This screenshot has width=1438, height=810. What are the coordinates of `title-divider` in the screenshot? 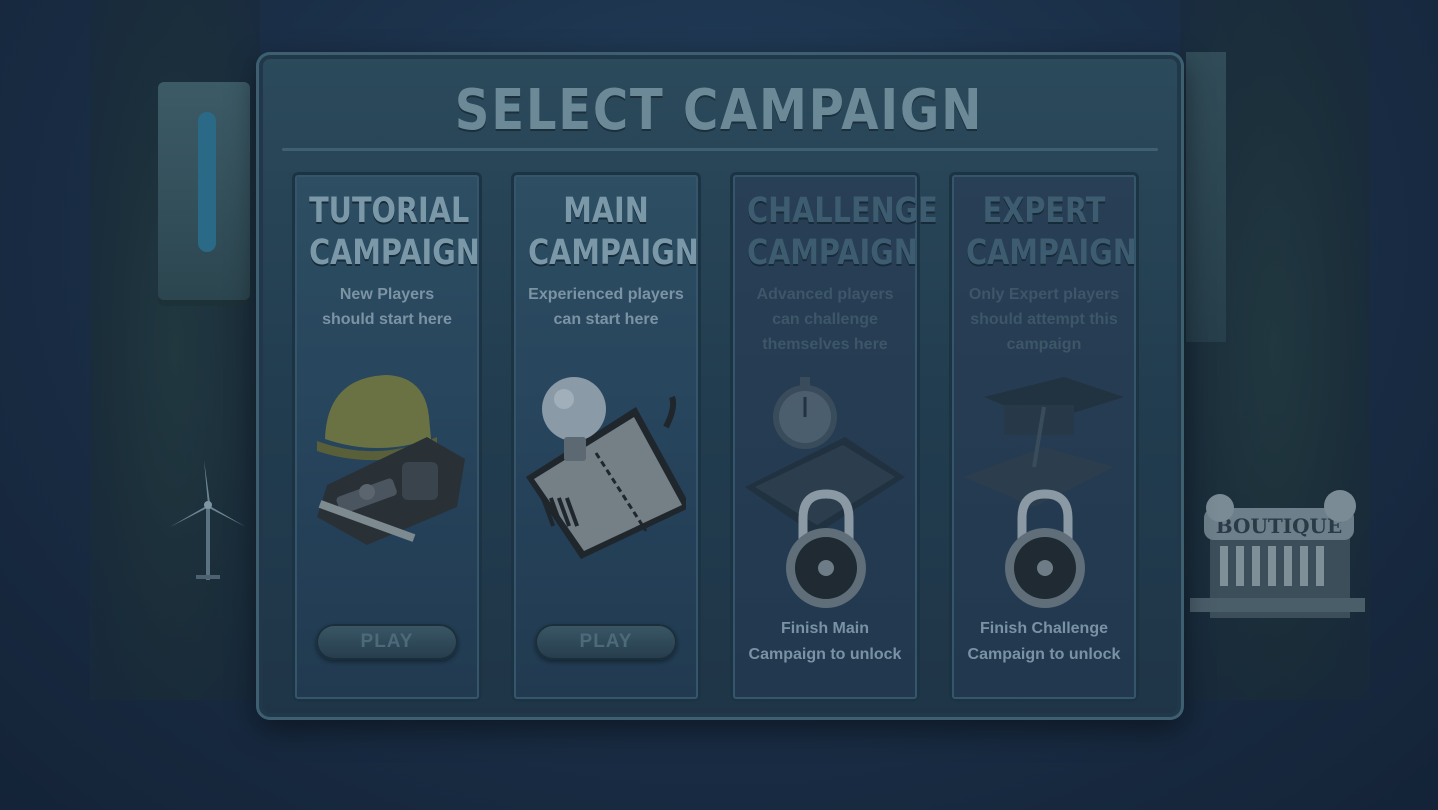 It's located at (720, 149).